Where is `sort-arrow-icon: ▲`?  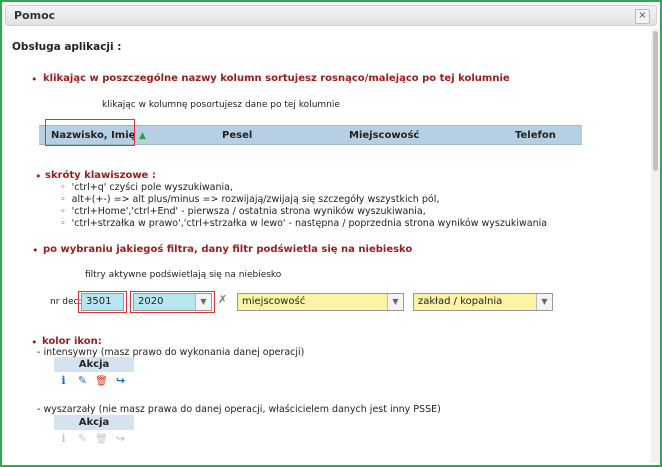
sort-arrow-icon: ▲ is located at coordinates (142, 136).